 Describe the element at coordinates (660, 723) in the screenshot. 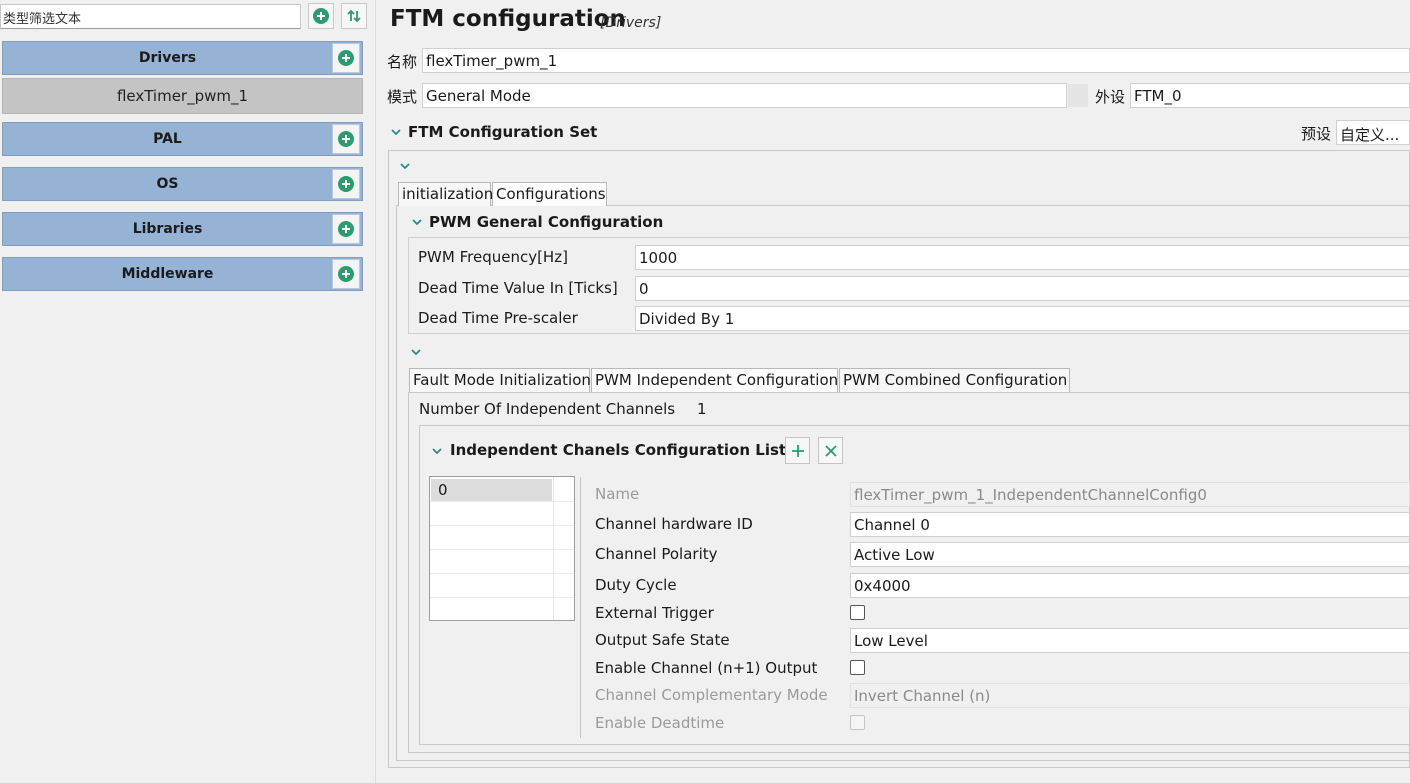

I see `enable-deadtime-label: Enable Deadtime` at that location.